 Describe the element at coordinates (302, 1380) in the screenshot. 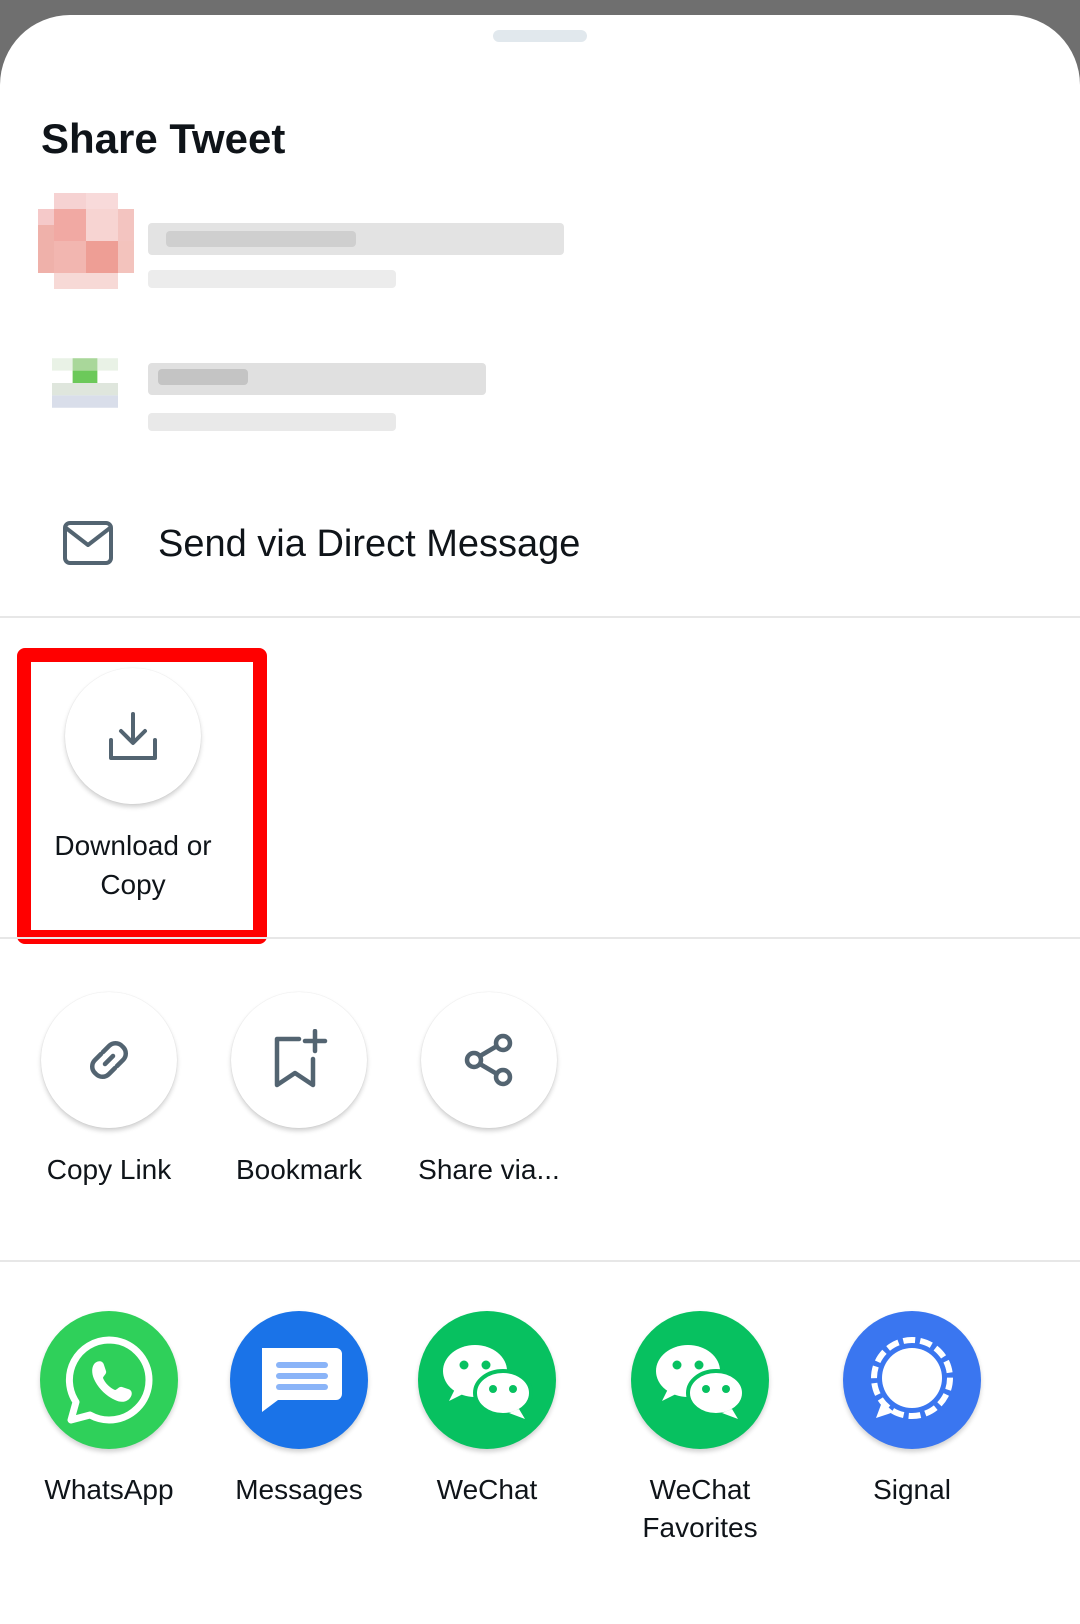

I see `messages-icon` at that location.